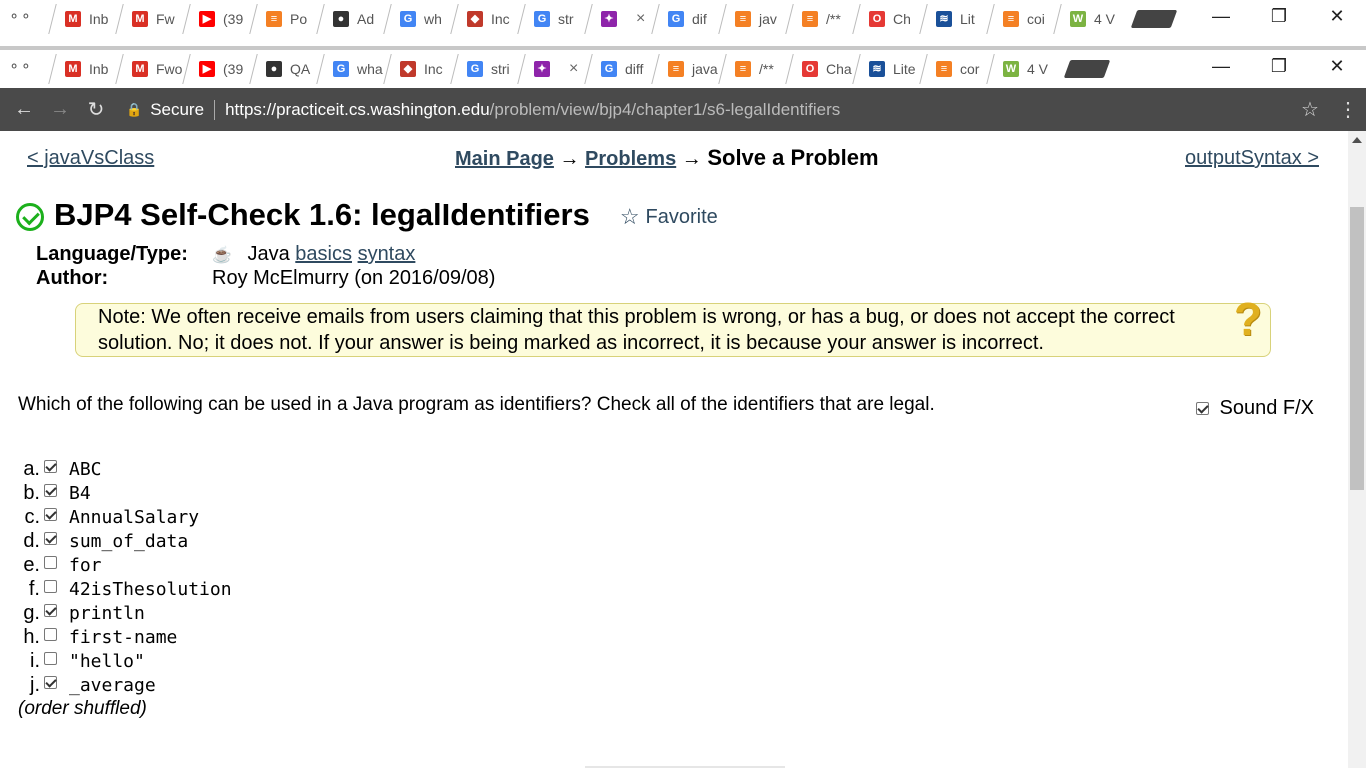 Image resolution: width=1366 pixels, height=768 pixels. What do you see at coordinates (1357, 348) in the screenshot?
I see `scrollbar-thumb` at bounding box center [1357, 348].